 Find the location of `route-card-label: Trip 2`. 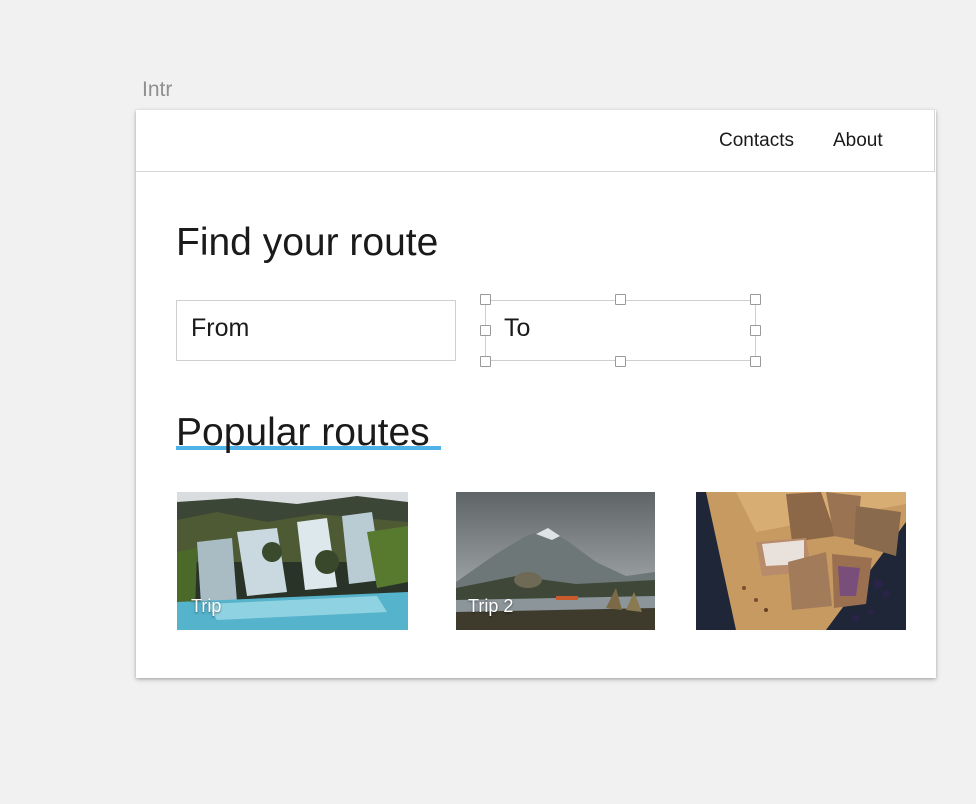

route-card-label: Trip 2 is located at coordinates (491, 606).